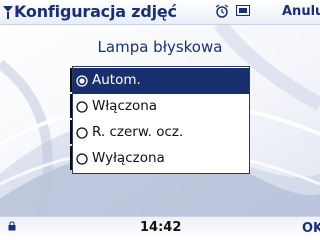 This screenshot has width=320, height=240. I want to click on softkey-bar: 14:42 OK, so click(160, 228).